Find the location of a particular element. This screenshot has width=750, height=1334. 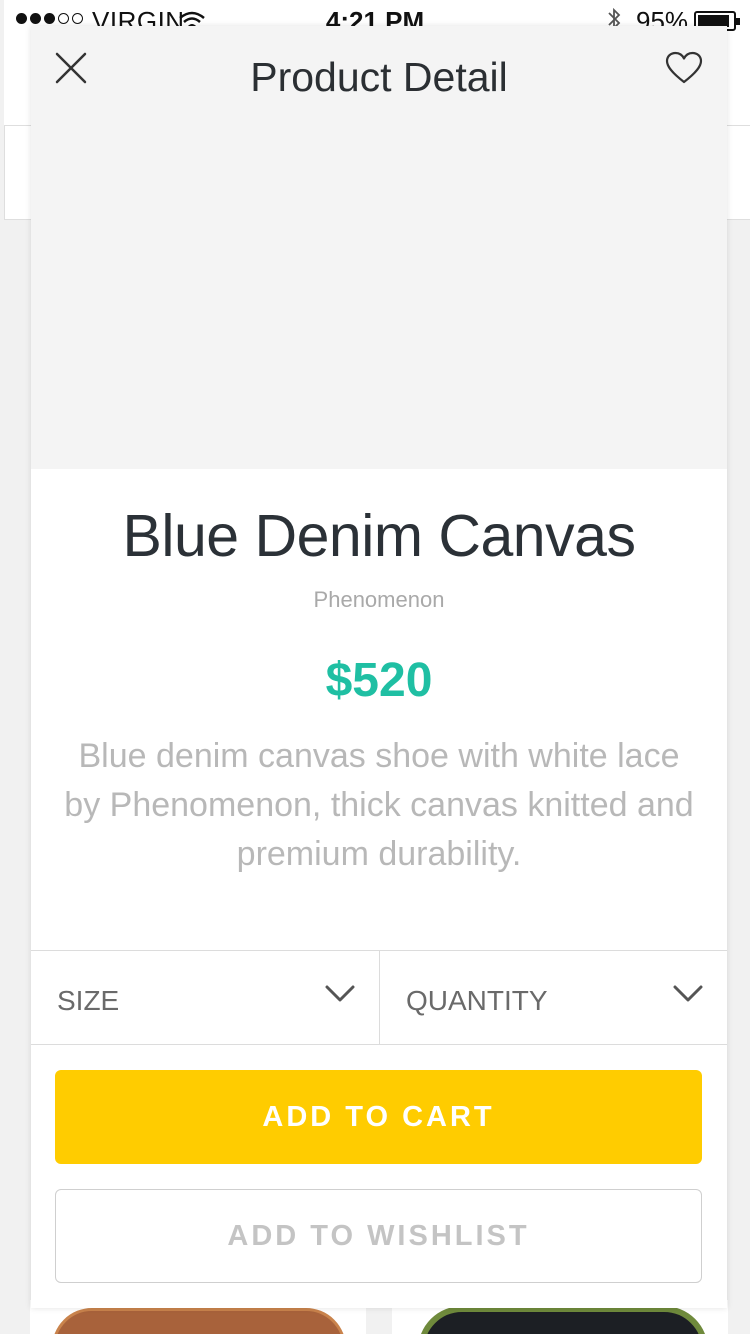

add-to-wishlist-button: ADD TO WISHLIST is located at coordinates (378, 1236).